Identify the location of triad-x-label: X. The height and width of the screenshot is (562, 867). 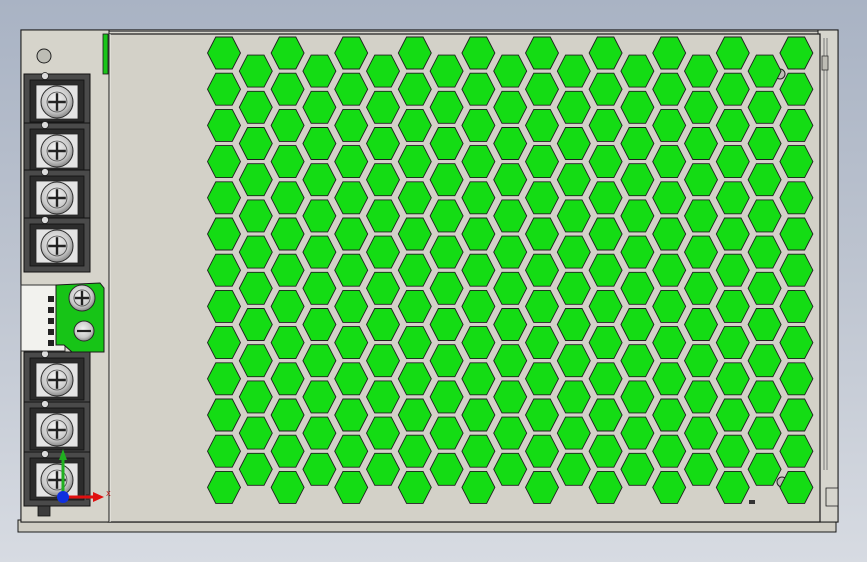
(108, 494).